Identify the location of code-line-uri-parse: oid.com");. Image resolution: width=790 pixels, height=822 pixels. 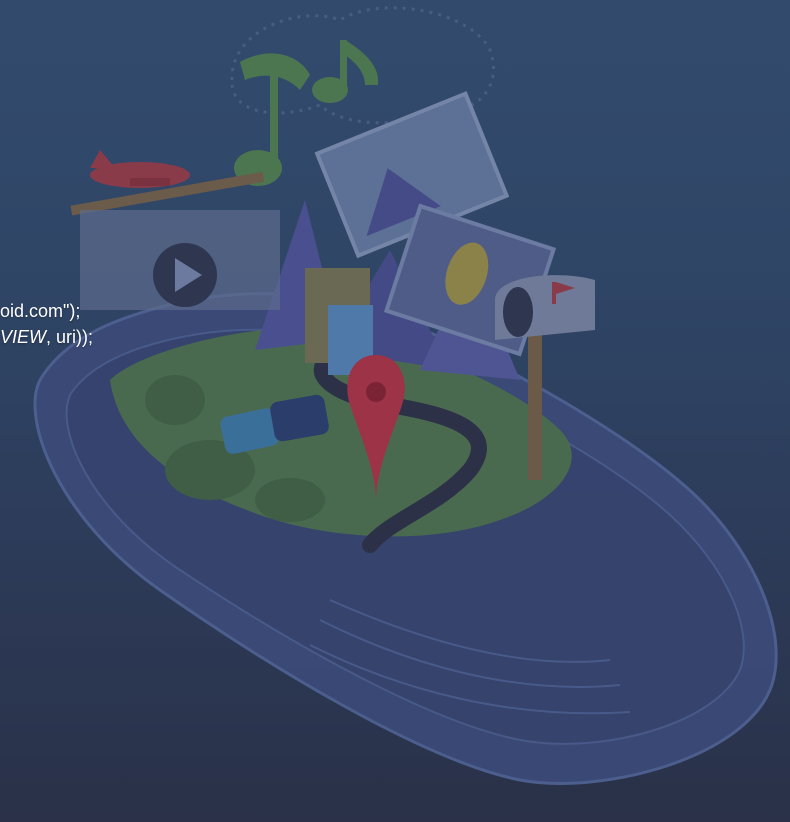
(40, 311).